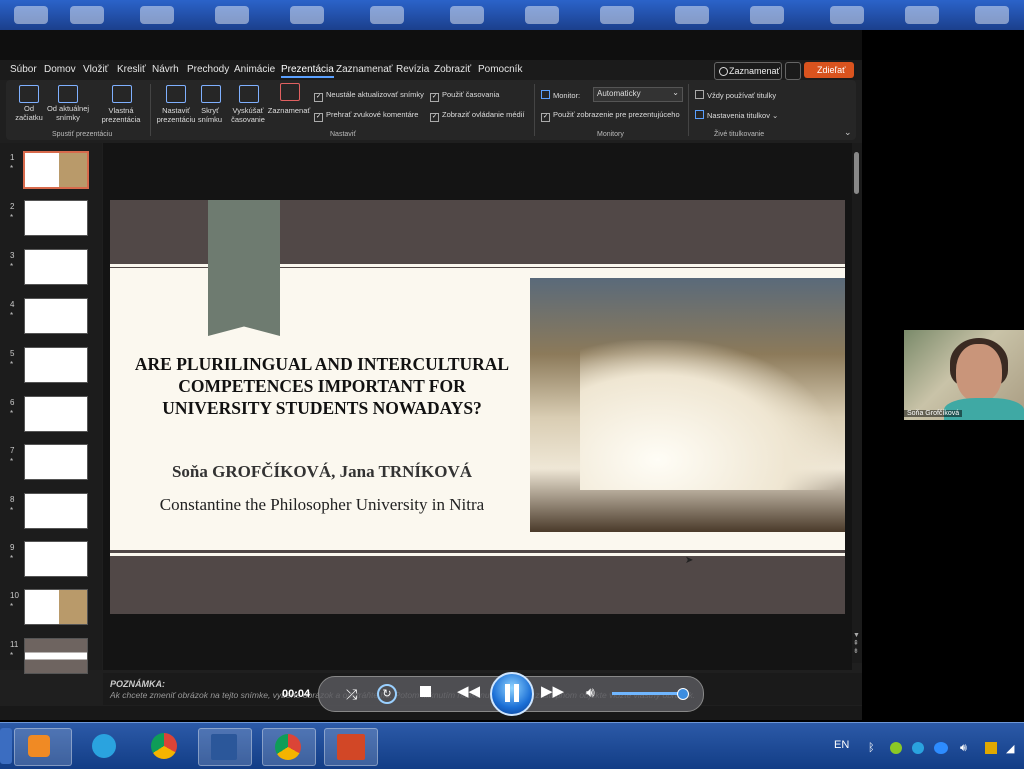 The width and height of the screenshot is (1024, 769). What do you see at coordinates (793, 71) in the screenshot?
I see `comments-button` at bounding box center [793, 71].